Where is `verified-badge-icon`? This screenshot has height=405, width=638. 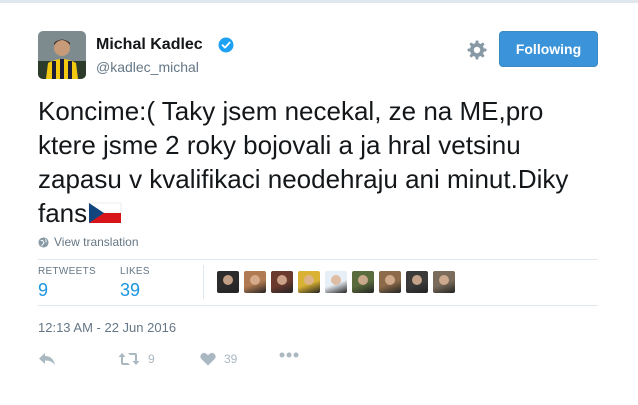
verified-badge-icon is located at coordinates (226, 45).